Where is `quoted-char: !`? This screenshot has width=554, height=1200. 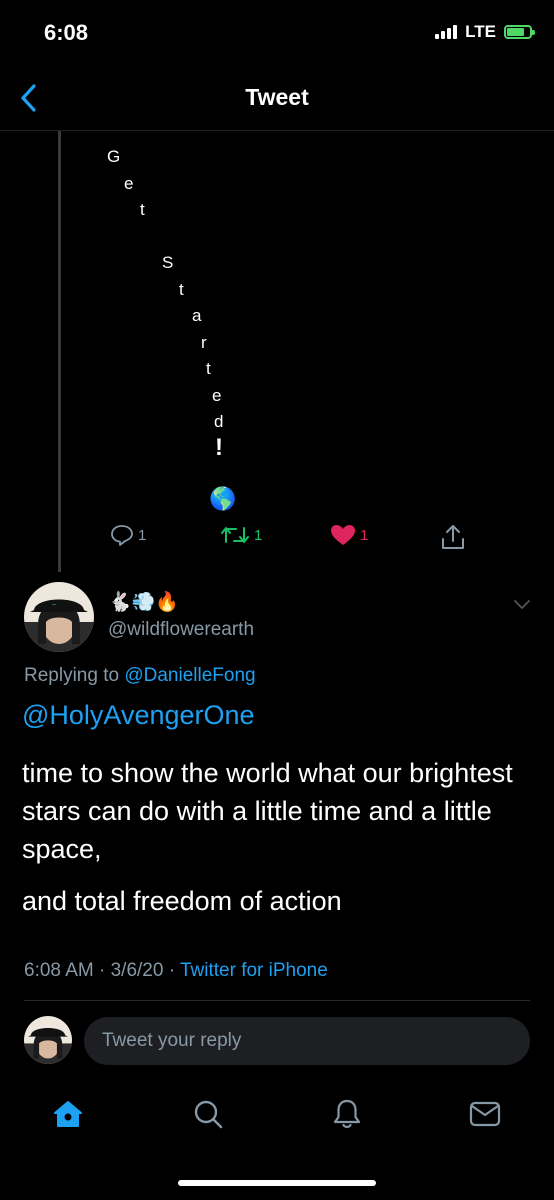 quoted-char: ! is located at coordinates (219, 447).